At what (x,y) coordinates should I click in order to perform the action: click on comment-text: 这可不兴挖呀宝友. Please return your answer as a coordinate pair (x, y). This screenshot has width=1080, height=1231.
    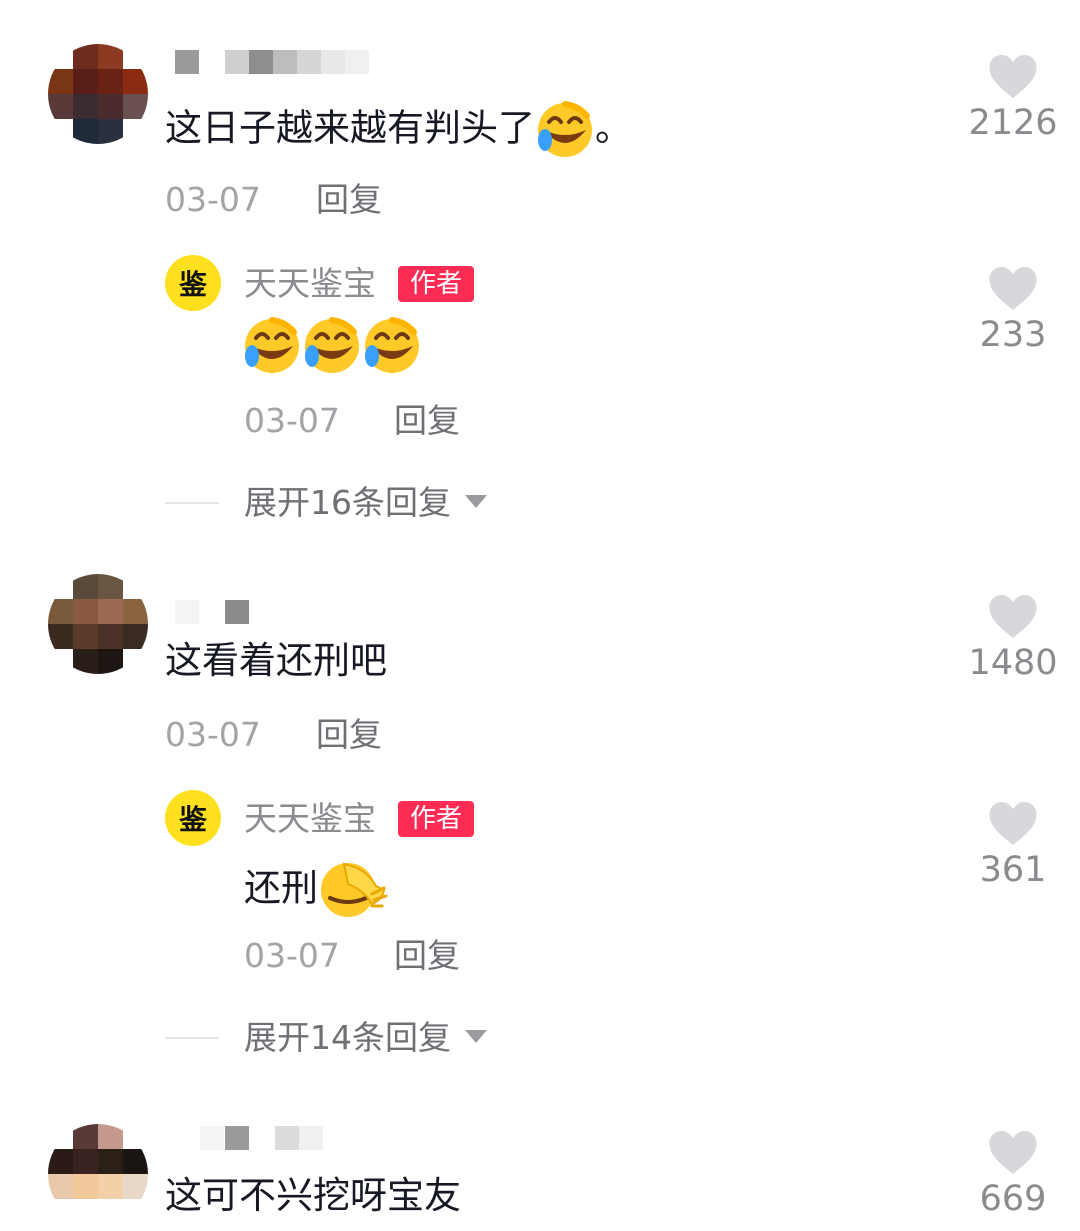
    Looking at the image, I should click on (313, 1195).